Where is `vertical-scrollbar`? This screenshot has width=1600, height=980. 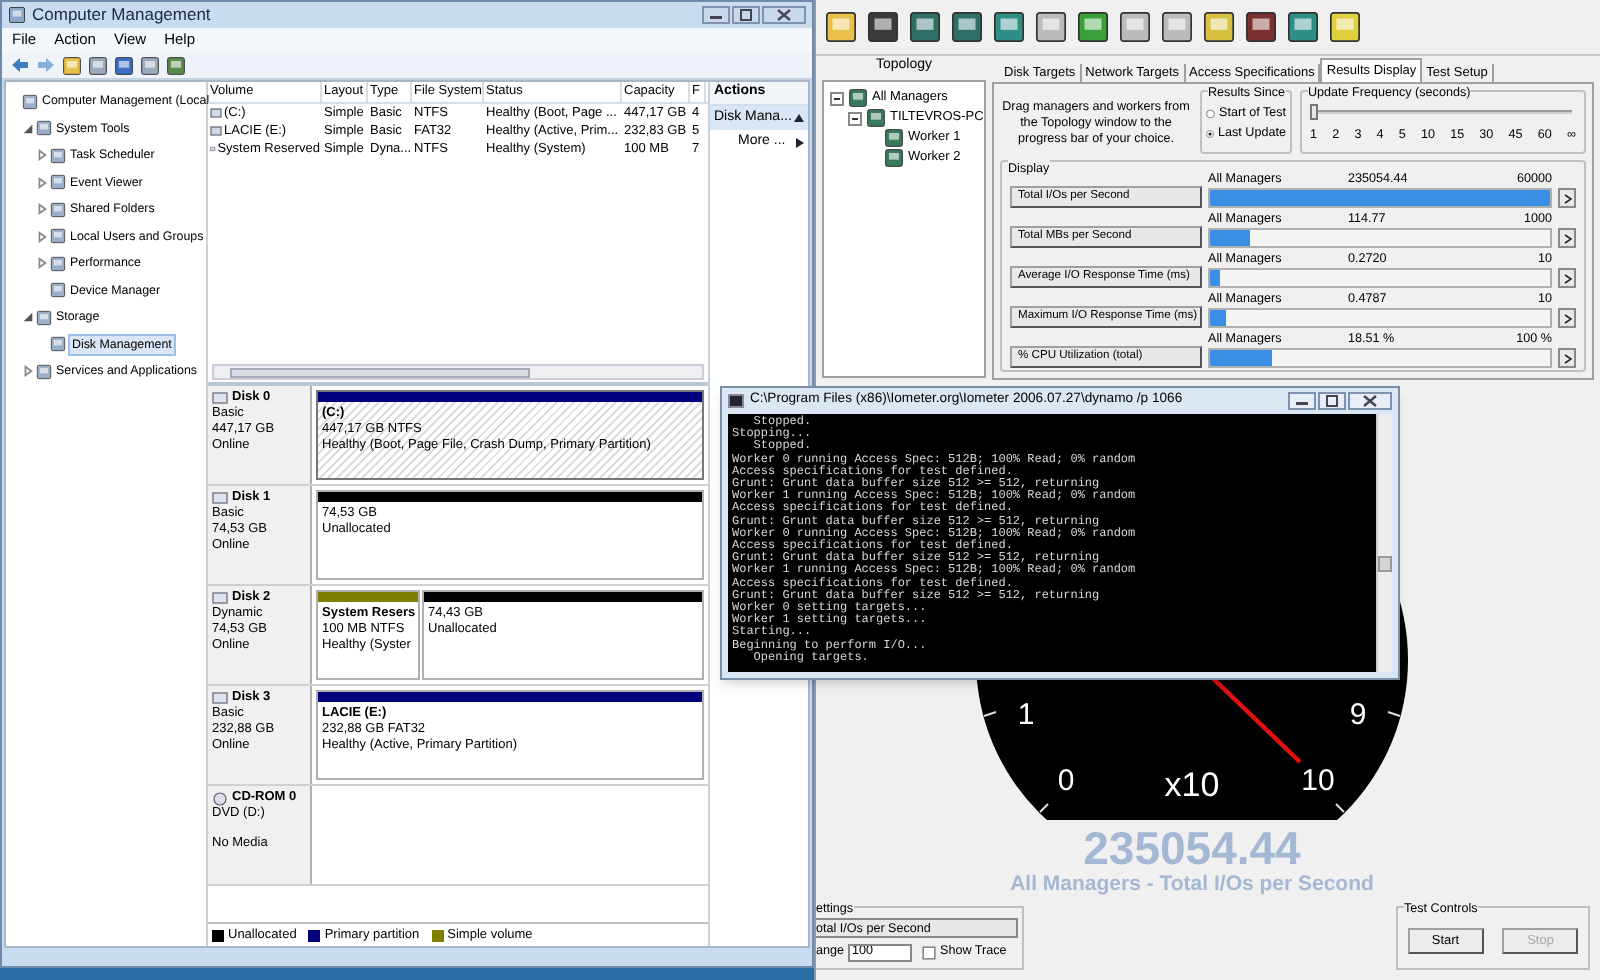 vertical-scrollbar is located at coordinates (1384, 543).